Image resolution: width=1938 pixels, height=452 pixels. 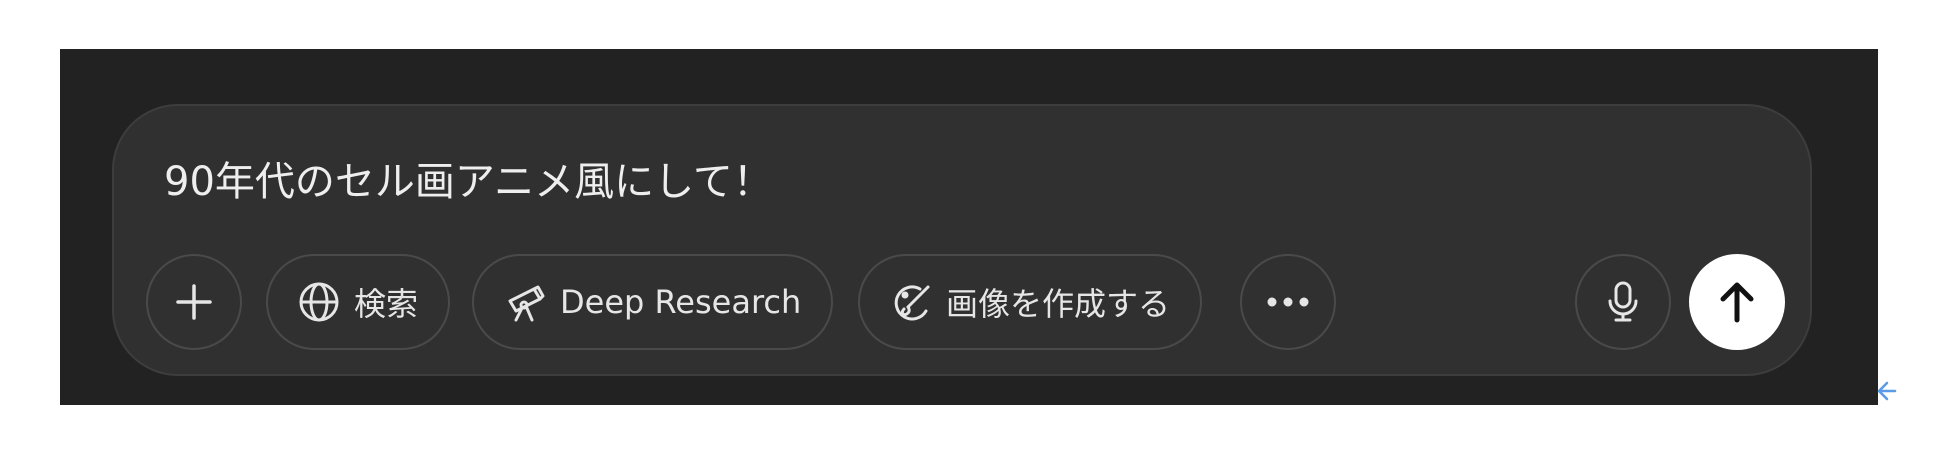 I want to click on palette-icon, so click(x=911, y=302).